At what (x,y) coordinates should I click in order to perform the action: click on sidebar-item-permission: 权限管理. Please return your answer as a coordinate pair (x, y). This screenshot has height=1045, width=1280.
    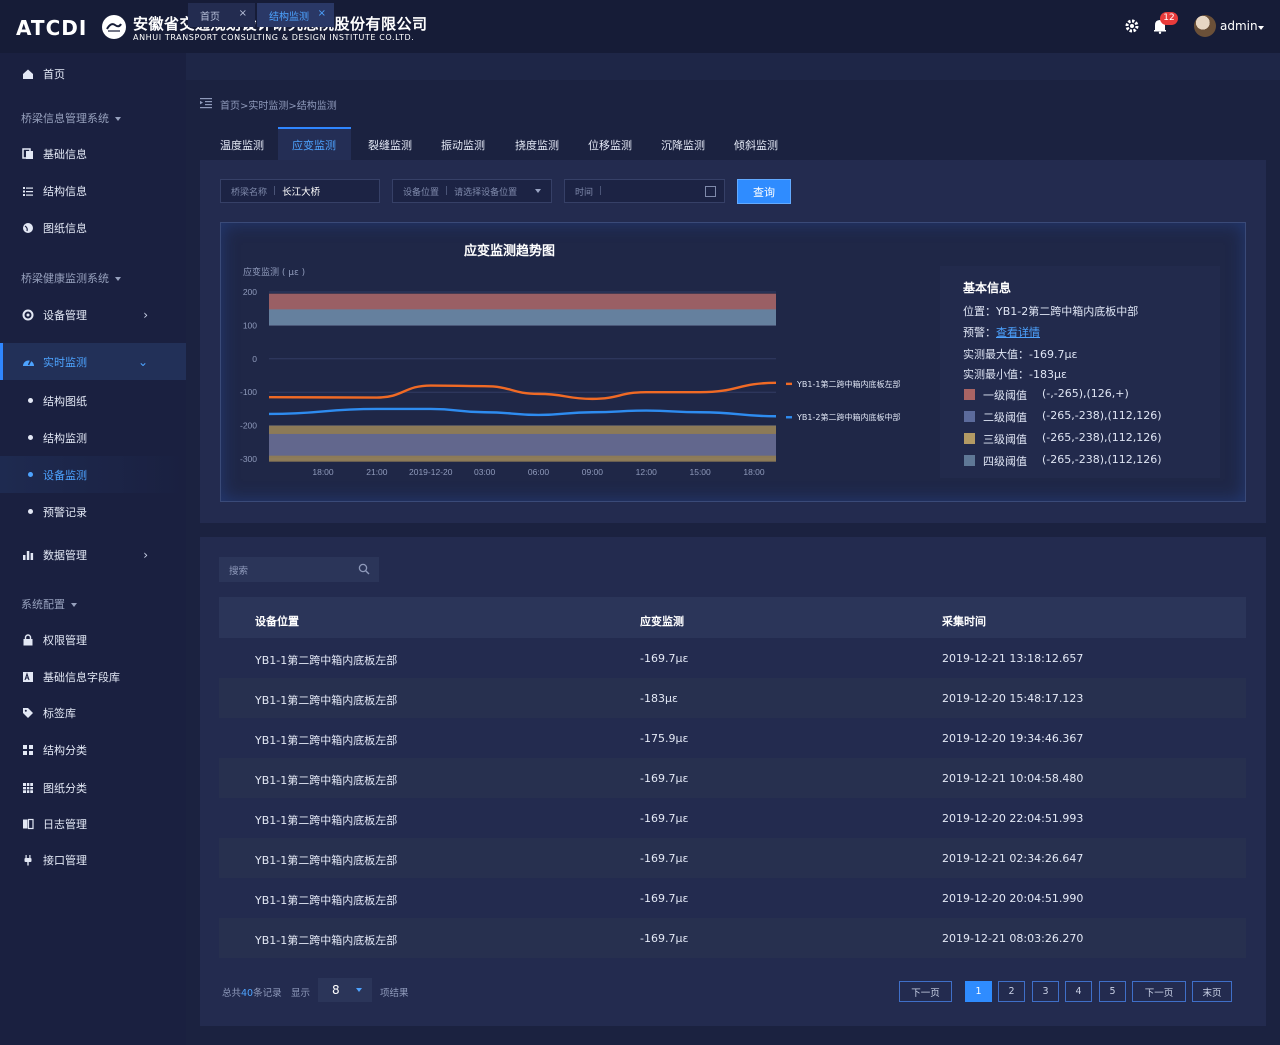
    Looking at the image, I should click on (93, 639).